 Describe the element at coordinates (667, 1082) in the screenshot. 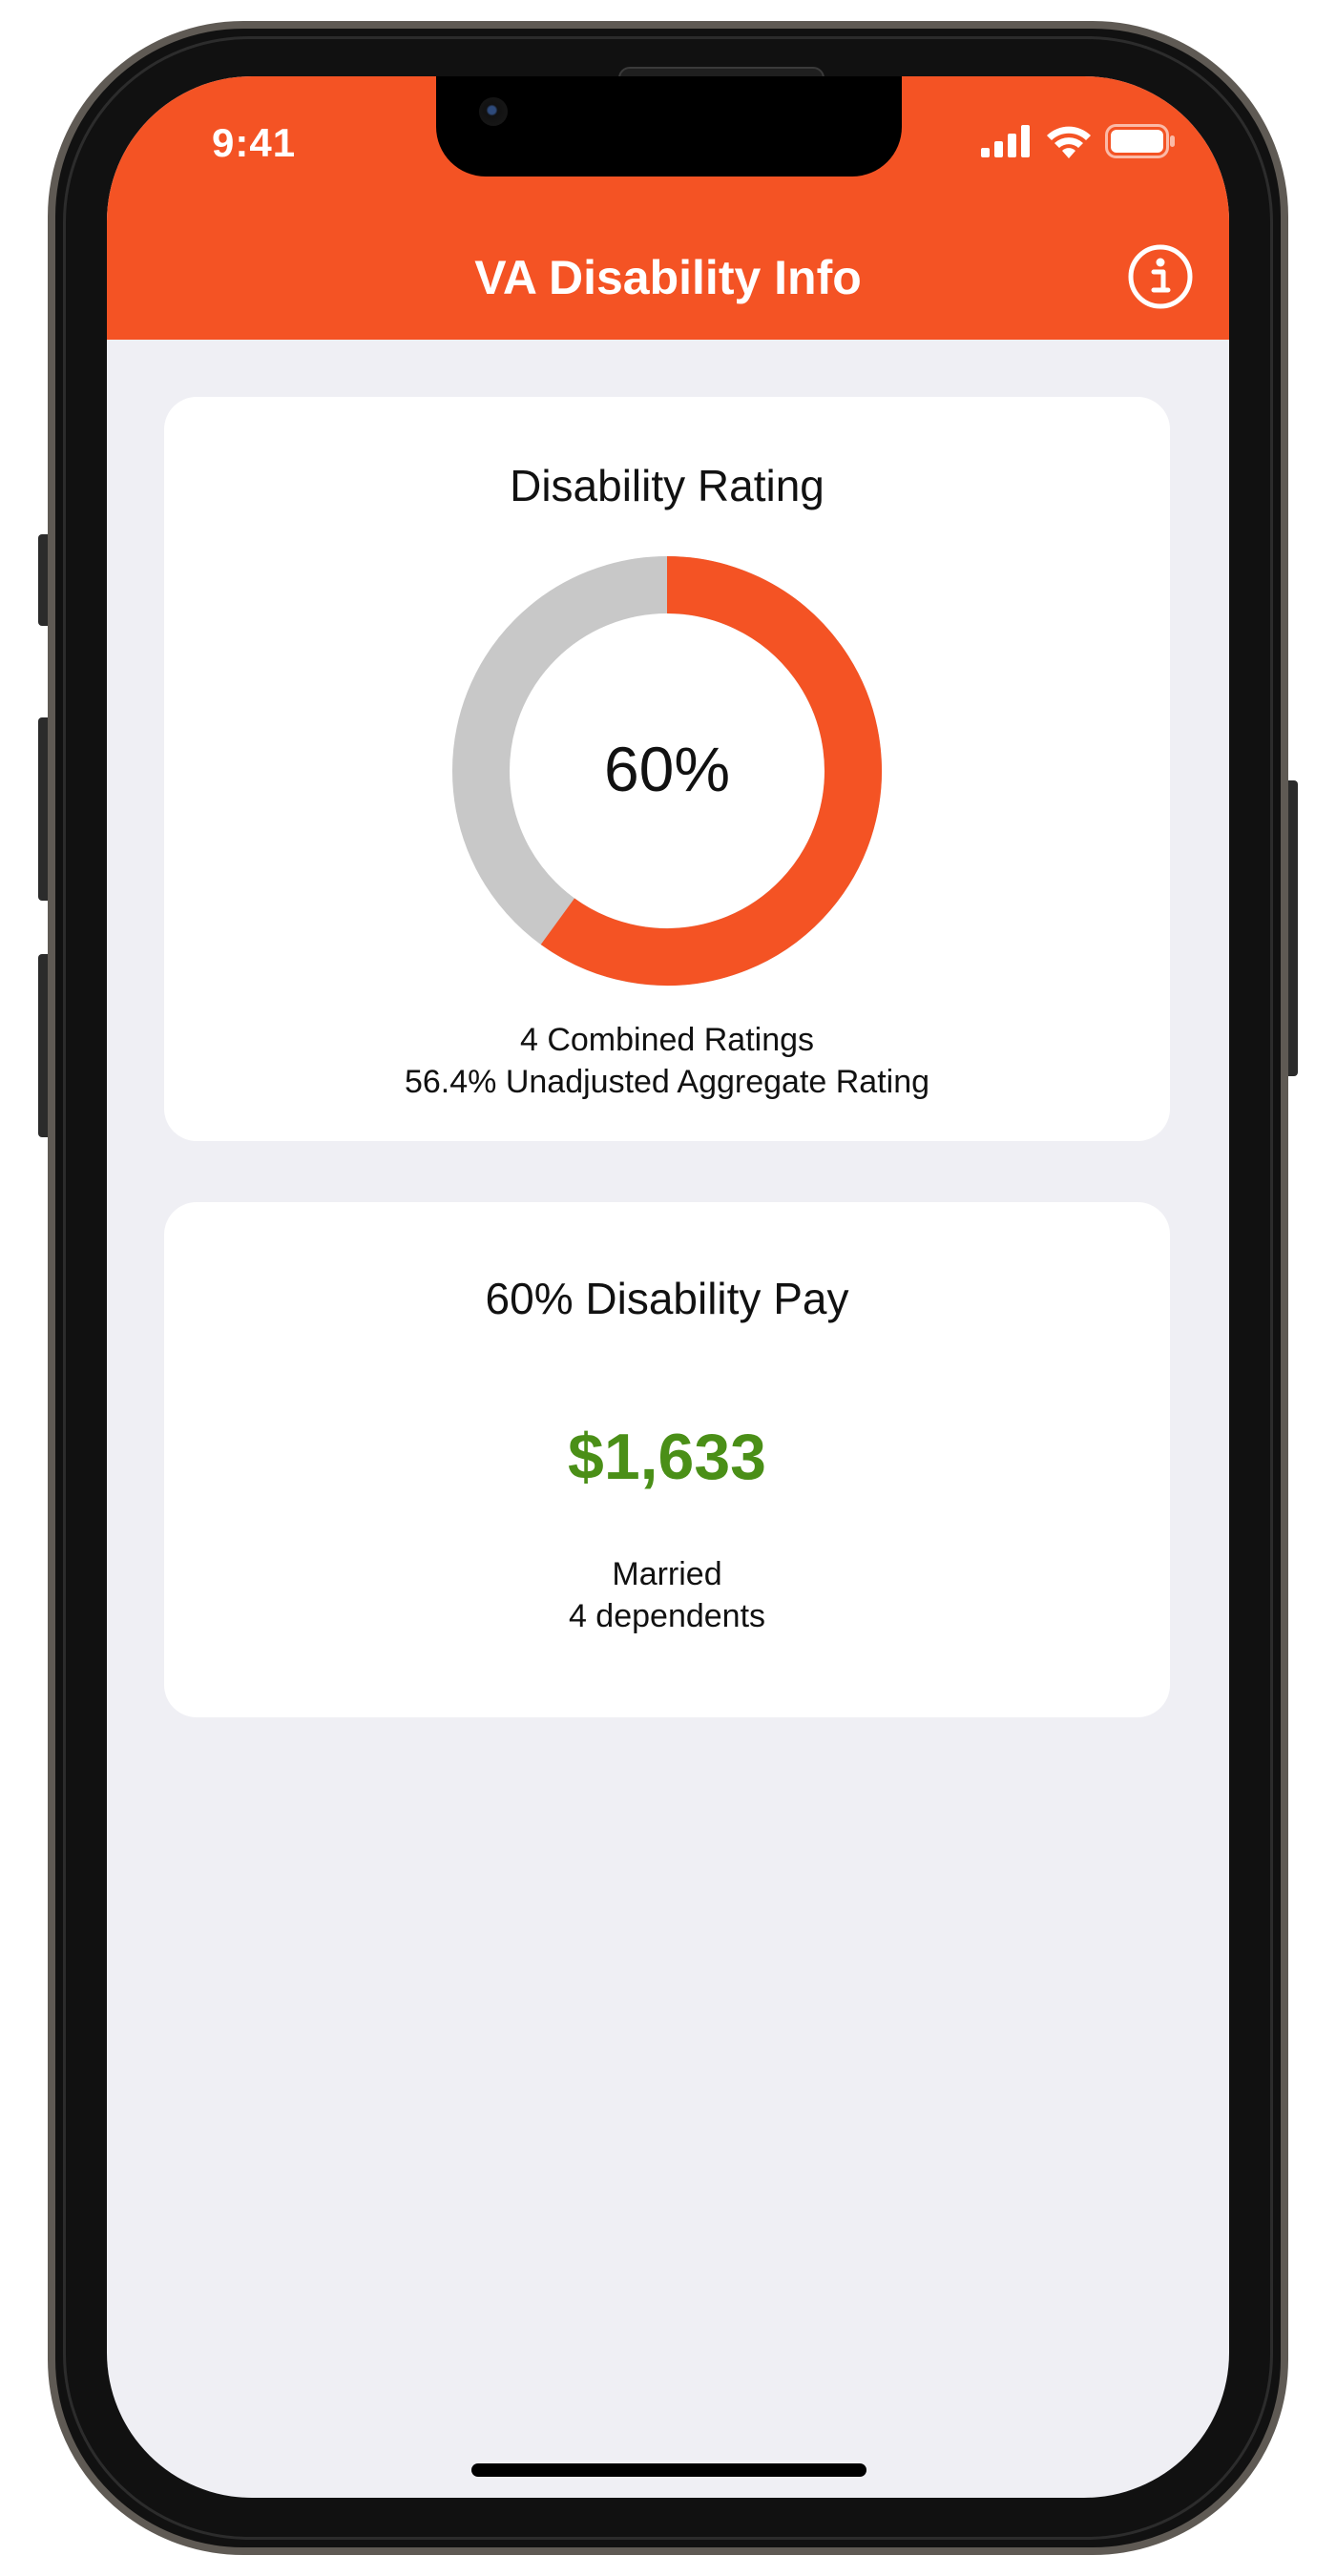

I see `unadjusted-rating-text: 56.4% Unadjusted Aggregate Rating` at that location.